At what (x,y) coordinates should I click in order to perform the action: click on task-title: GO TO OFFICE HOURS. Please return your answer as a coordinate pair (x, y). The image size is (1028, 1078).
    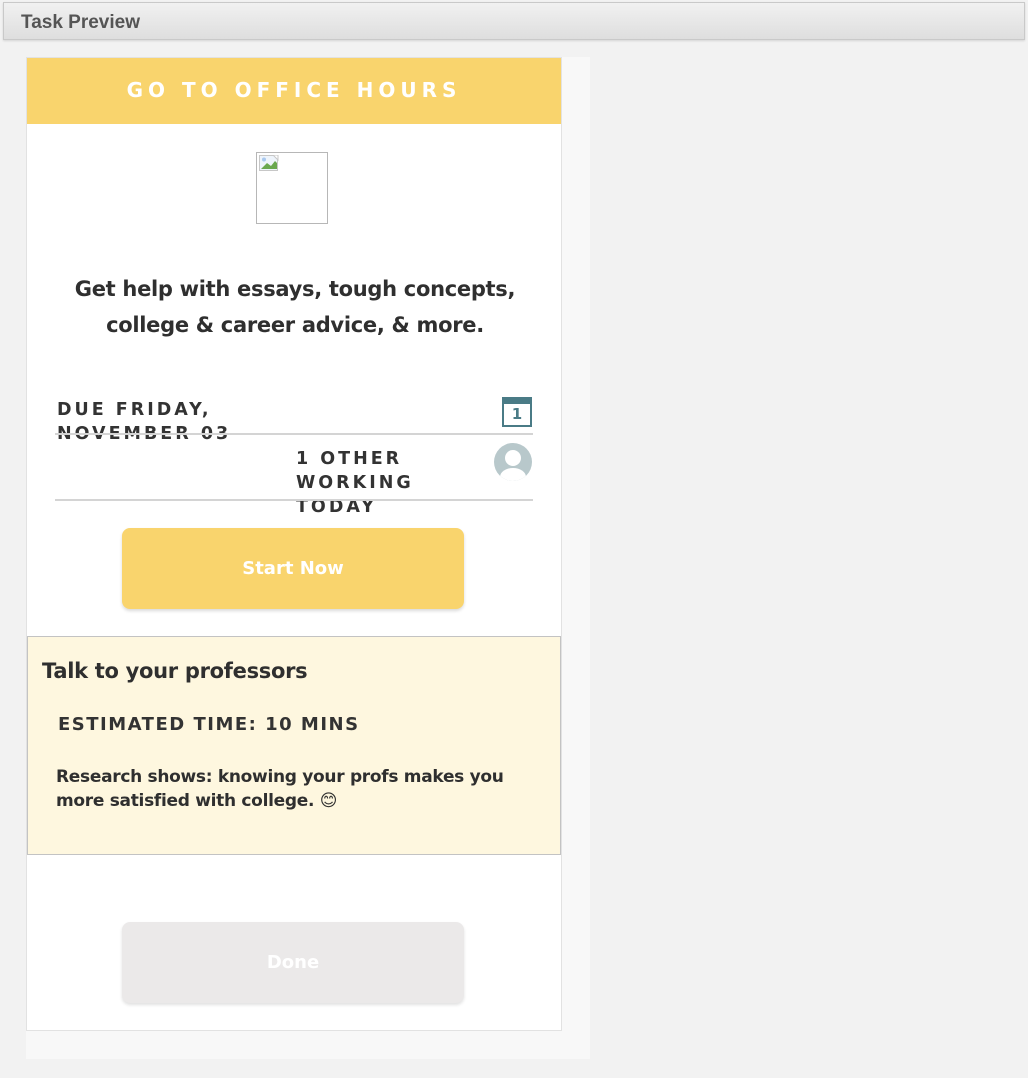
    Looking at the image, I should click on (294, 90).